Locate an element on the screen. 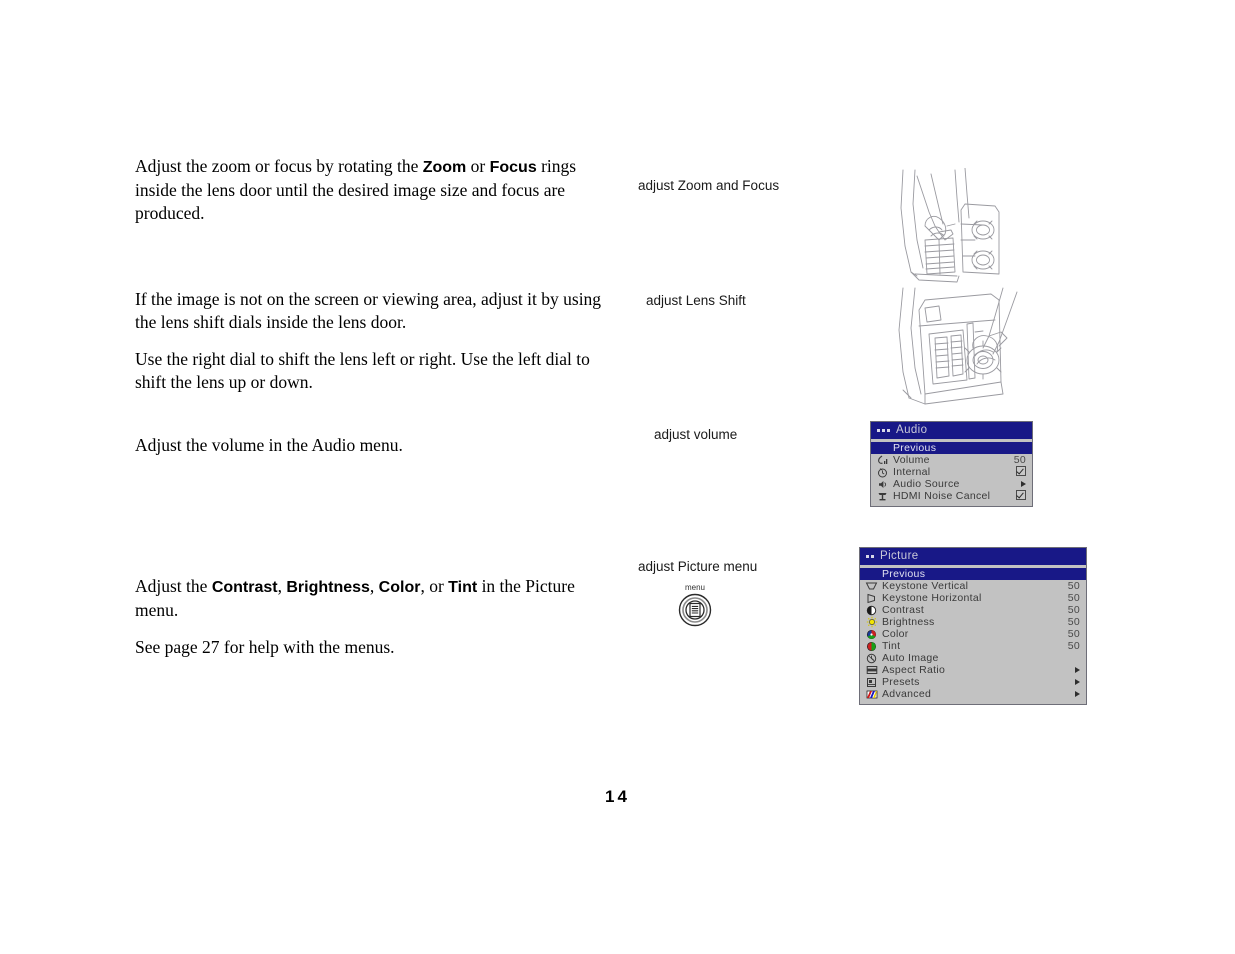 This screenshot has width=1235, height=954. caption-adjust-volume: adjust volume is located at coordinates (696, 434).